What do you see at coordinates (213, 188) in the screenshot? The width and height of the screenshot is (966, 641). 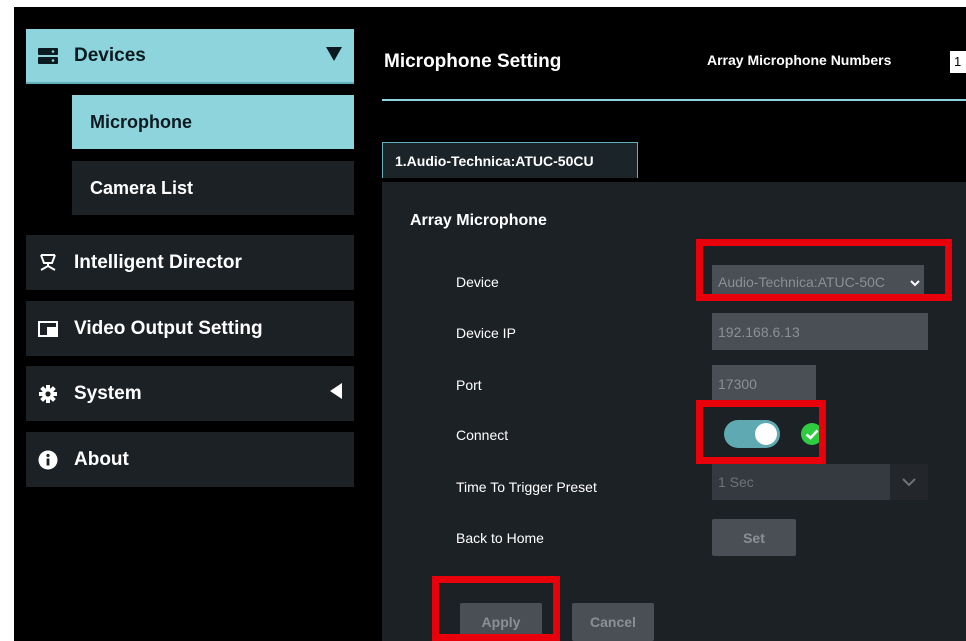 I see `nav-camera-list: Camera List` at bounding box center [213, 188].